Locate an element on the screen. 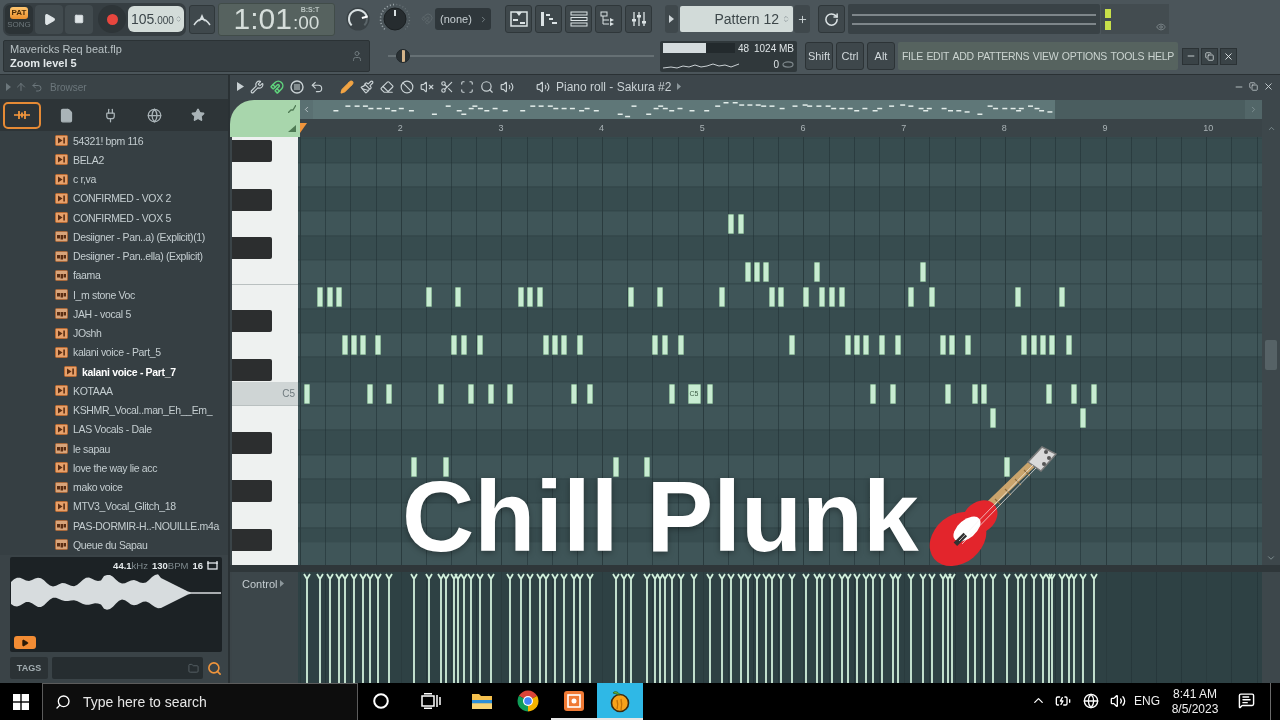 This screenshot has width=1280, height=720. browser-tab is located at coordinates (22, 115).